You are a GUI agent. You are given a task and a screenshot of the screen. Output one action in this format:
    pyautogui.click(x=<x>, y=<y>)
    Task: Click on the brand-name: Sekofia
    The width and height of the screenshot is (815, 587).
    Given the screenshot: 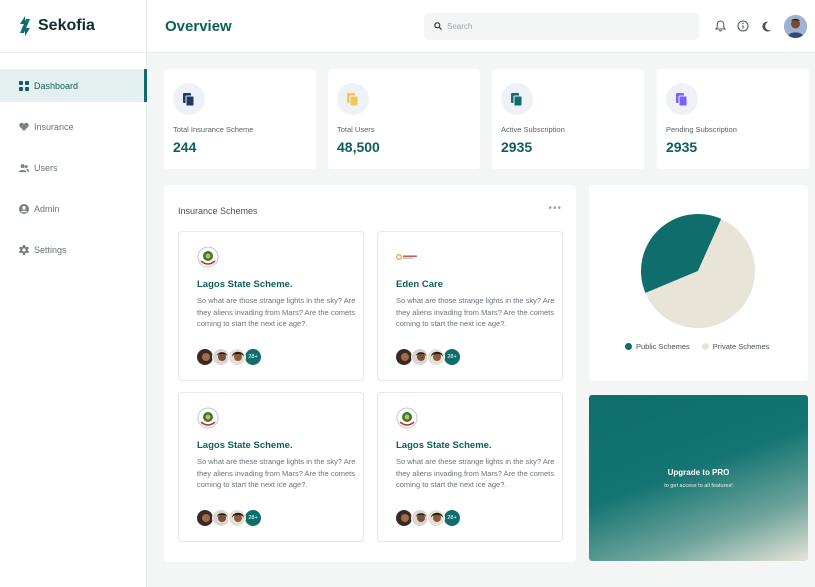 What is the action you would take?
    pyautogui.click(x=66, y=25)
    